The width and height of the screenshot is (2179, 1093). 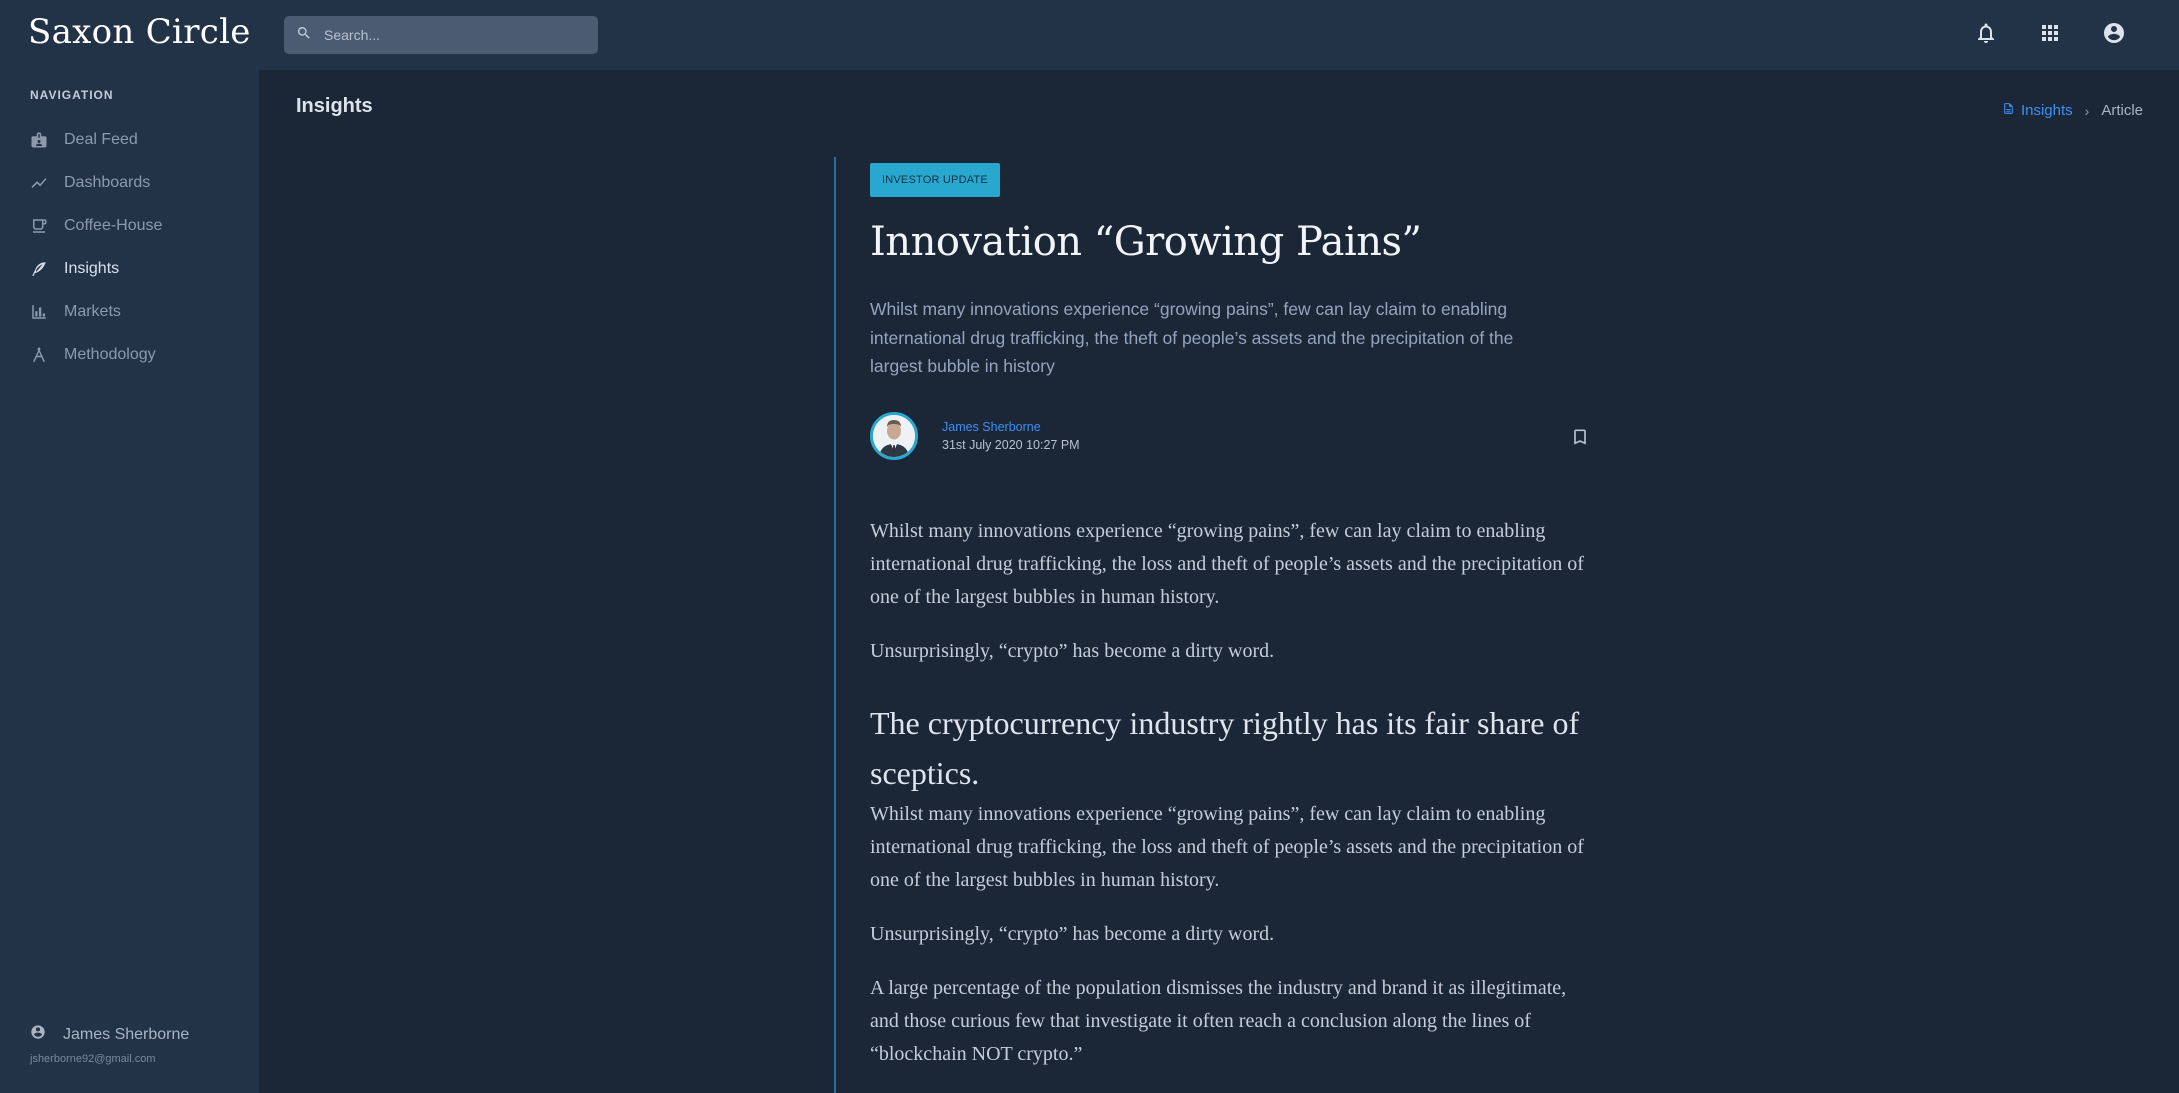 What do you see at coordinates (39, 355) in the screenshot?
I see `compass-icon` at bounding box center [39, 355].